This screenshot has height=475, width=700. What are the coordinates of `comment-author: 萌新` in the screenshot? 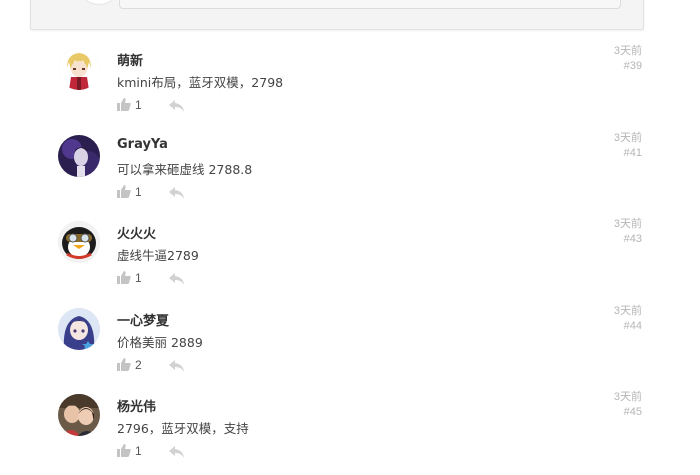 It's located at (130, 59).